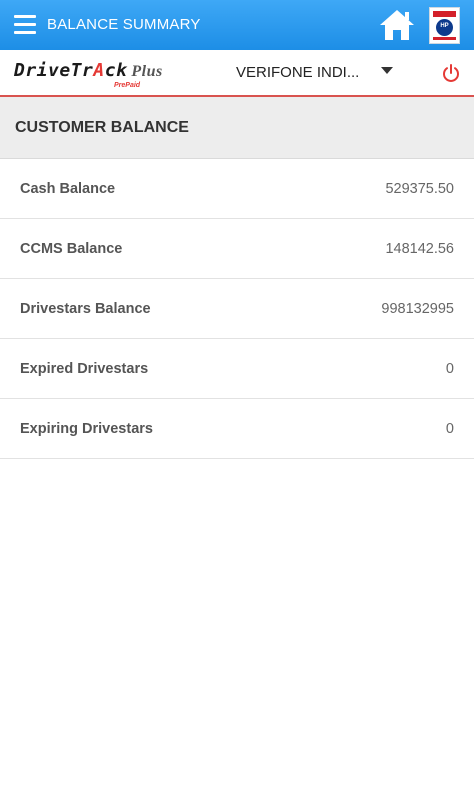 Image resolution: width=474 pixels, height=790 pixels. Describe the element at coordinates (397, 25) in the screenshot. I see `home-icon` at that location.